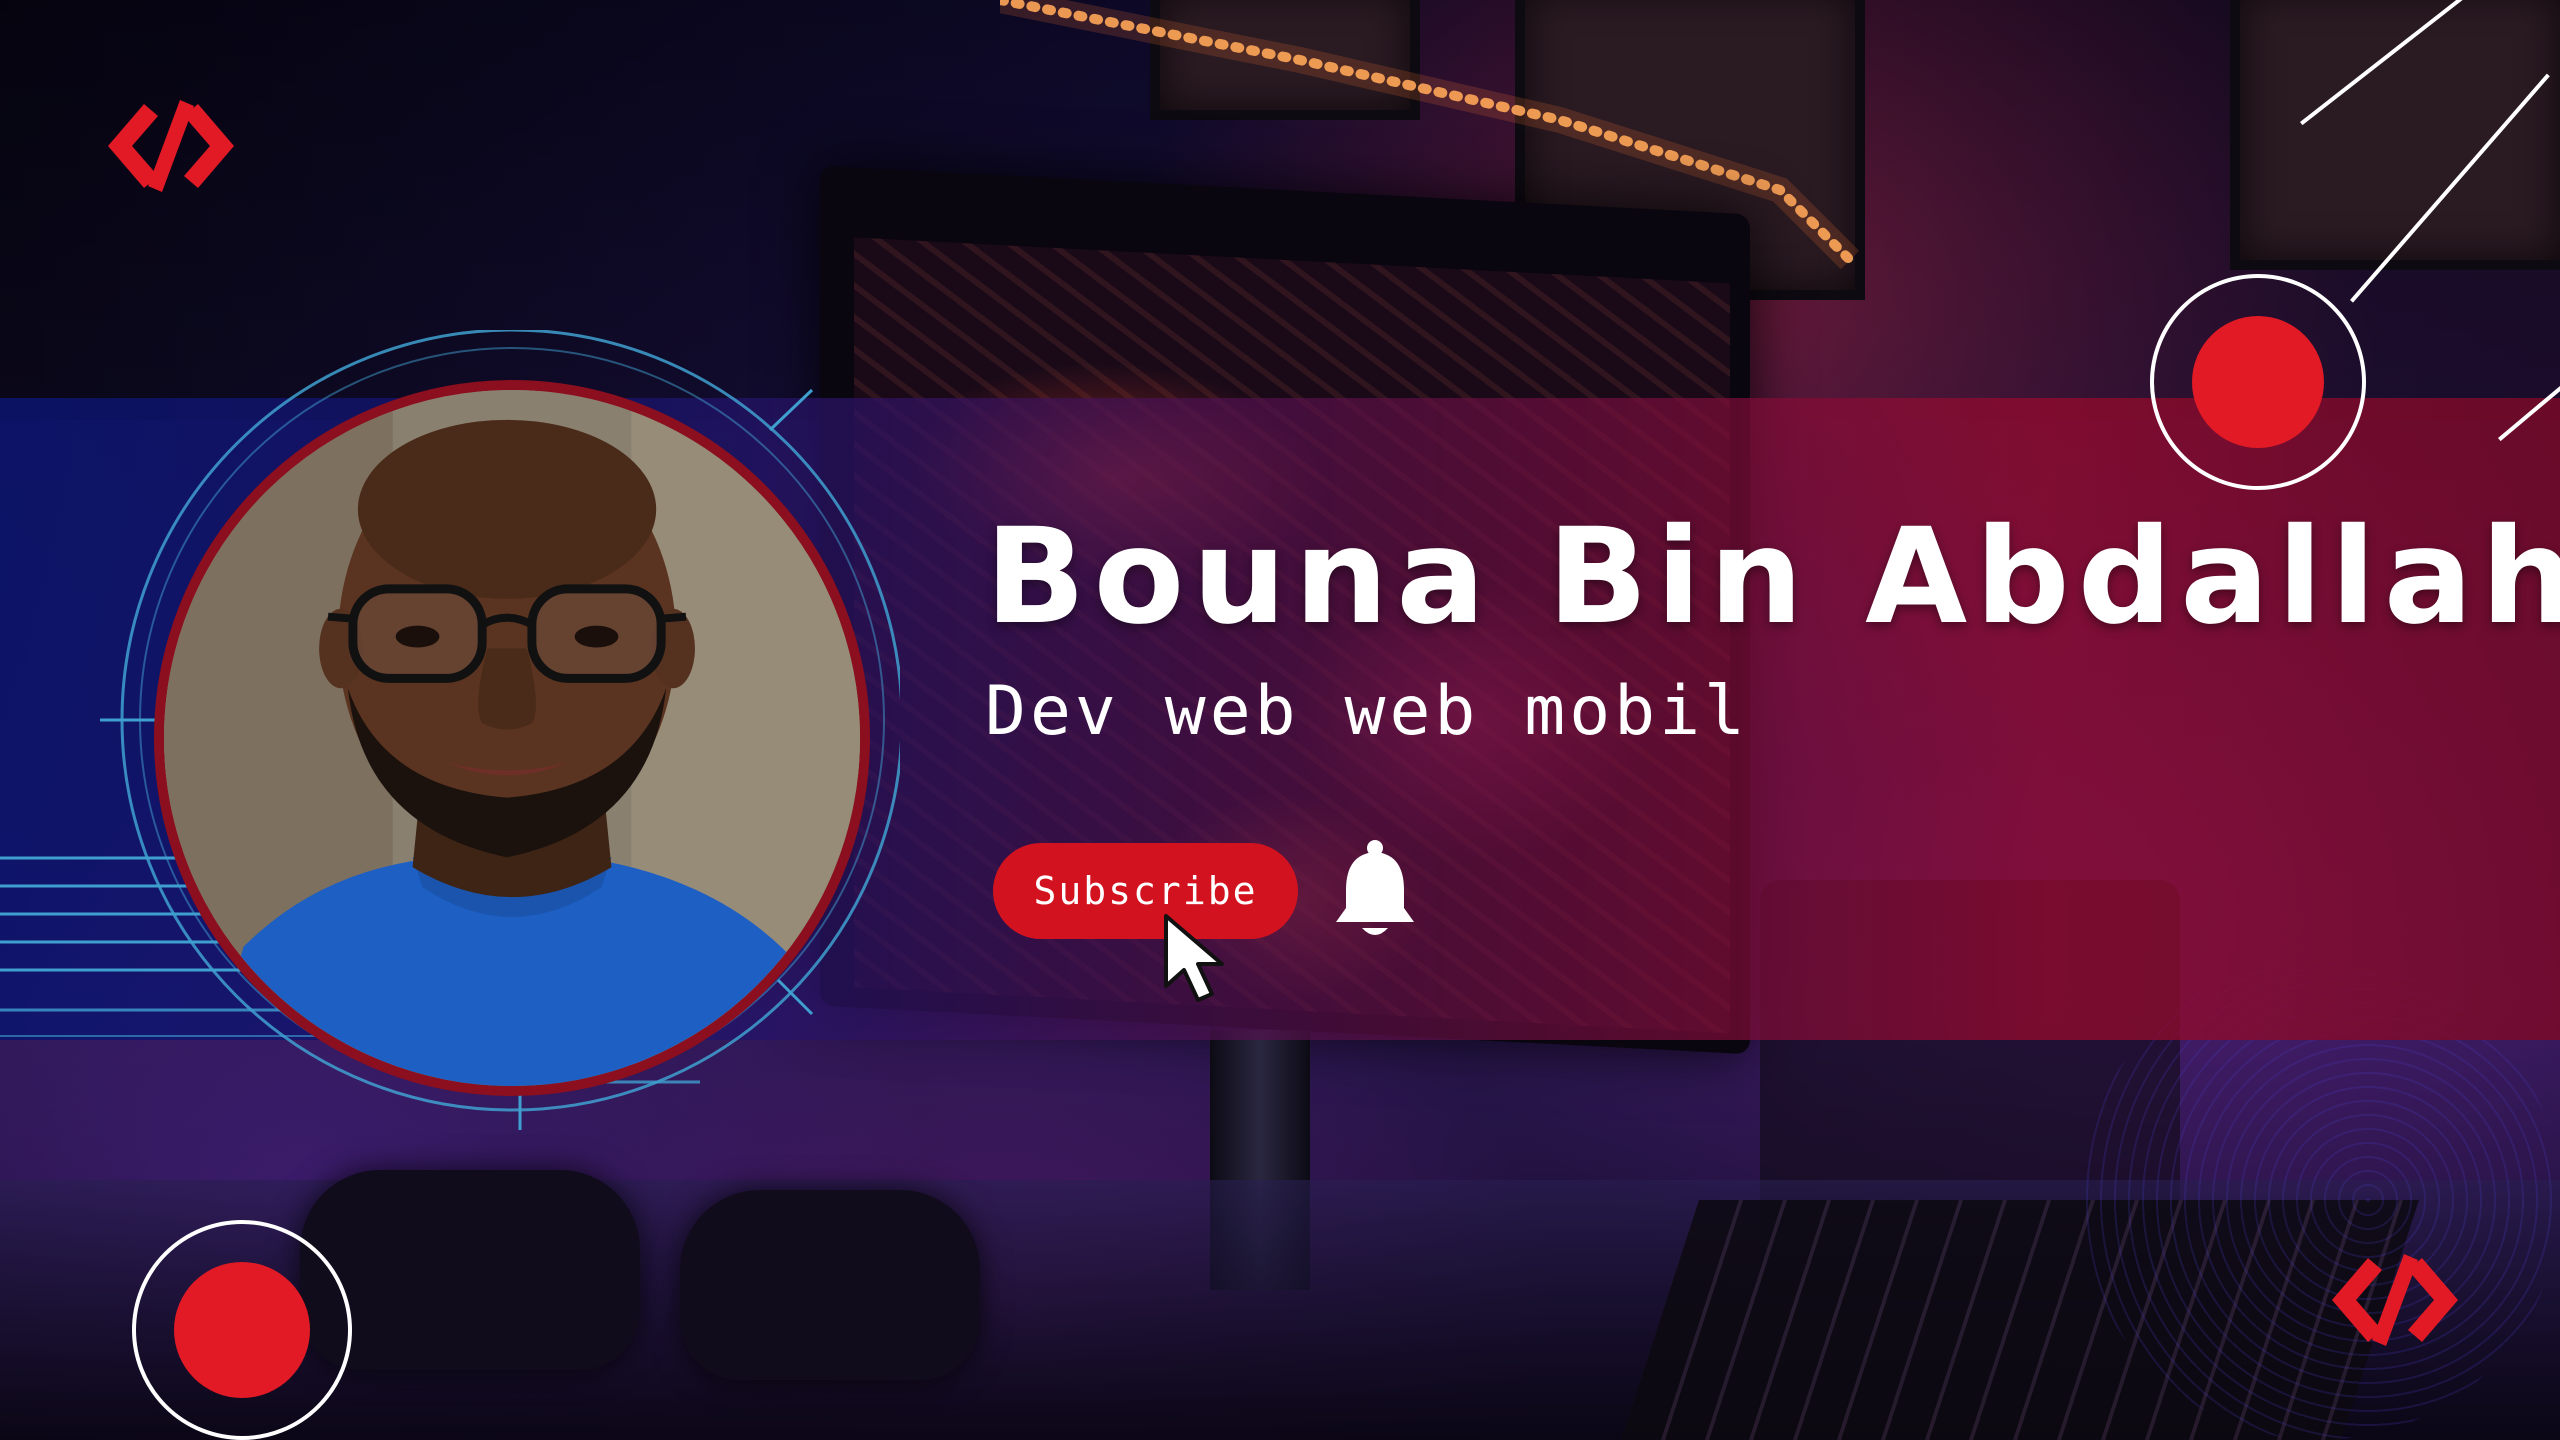 This screenshot has width=2560, height=1440. I want to click on avatar, so click(512, 738).